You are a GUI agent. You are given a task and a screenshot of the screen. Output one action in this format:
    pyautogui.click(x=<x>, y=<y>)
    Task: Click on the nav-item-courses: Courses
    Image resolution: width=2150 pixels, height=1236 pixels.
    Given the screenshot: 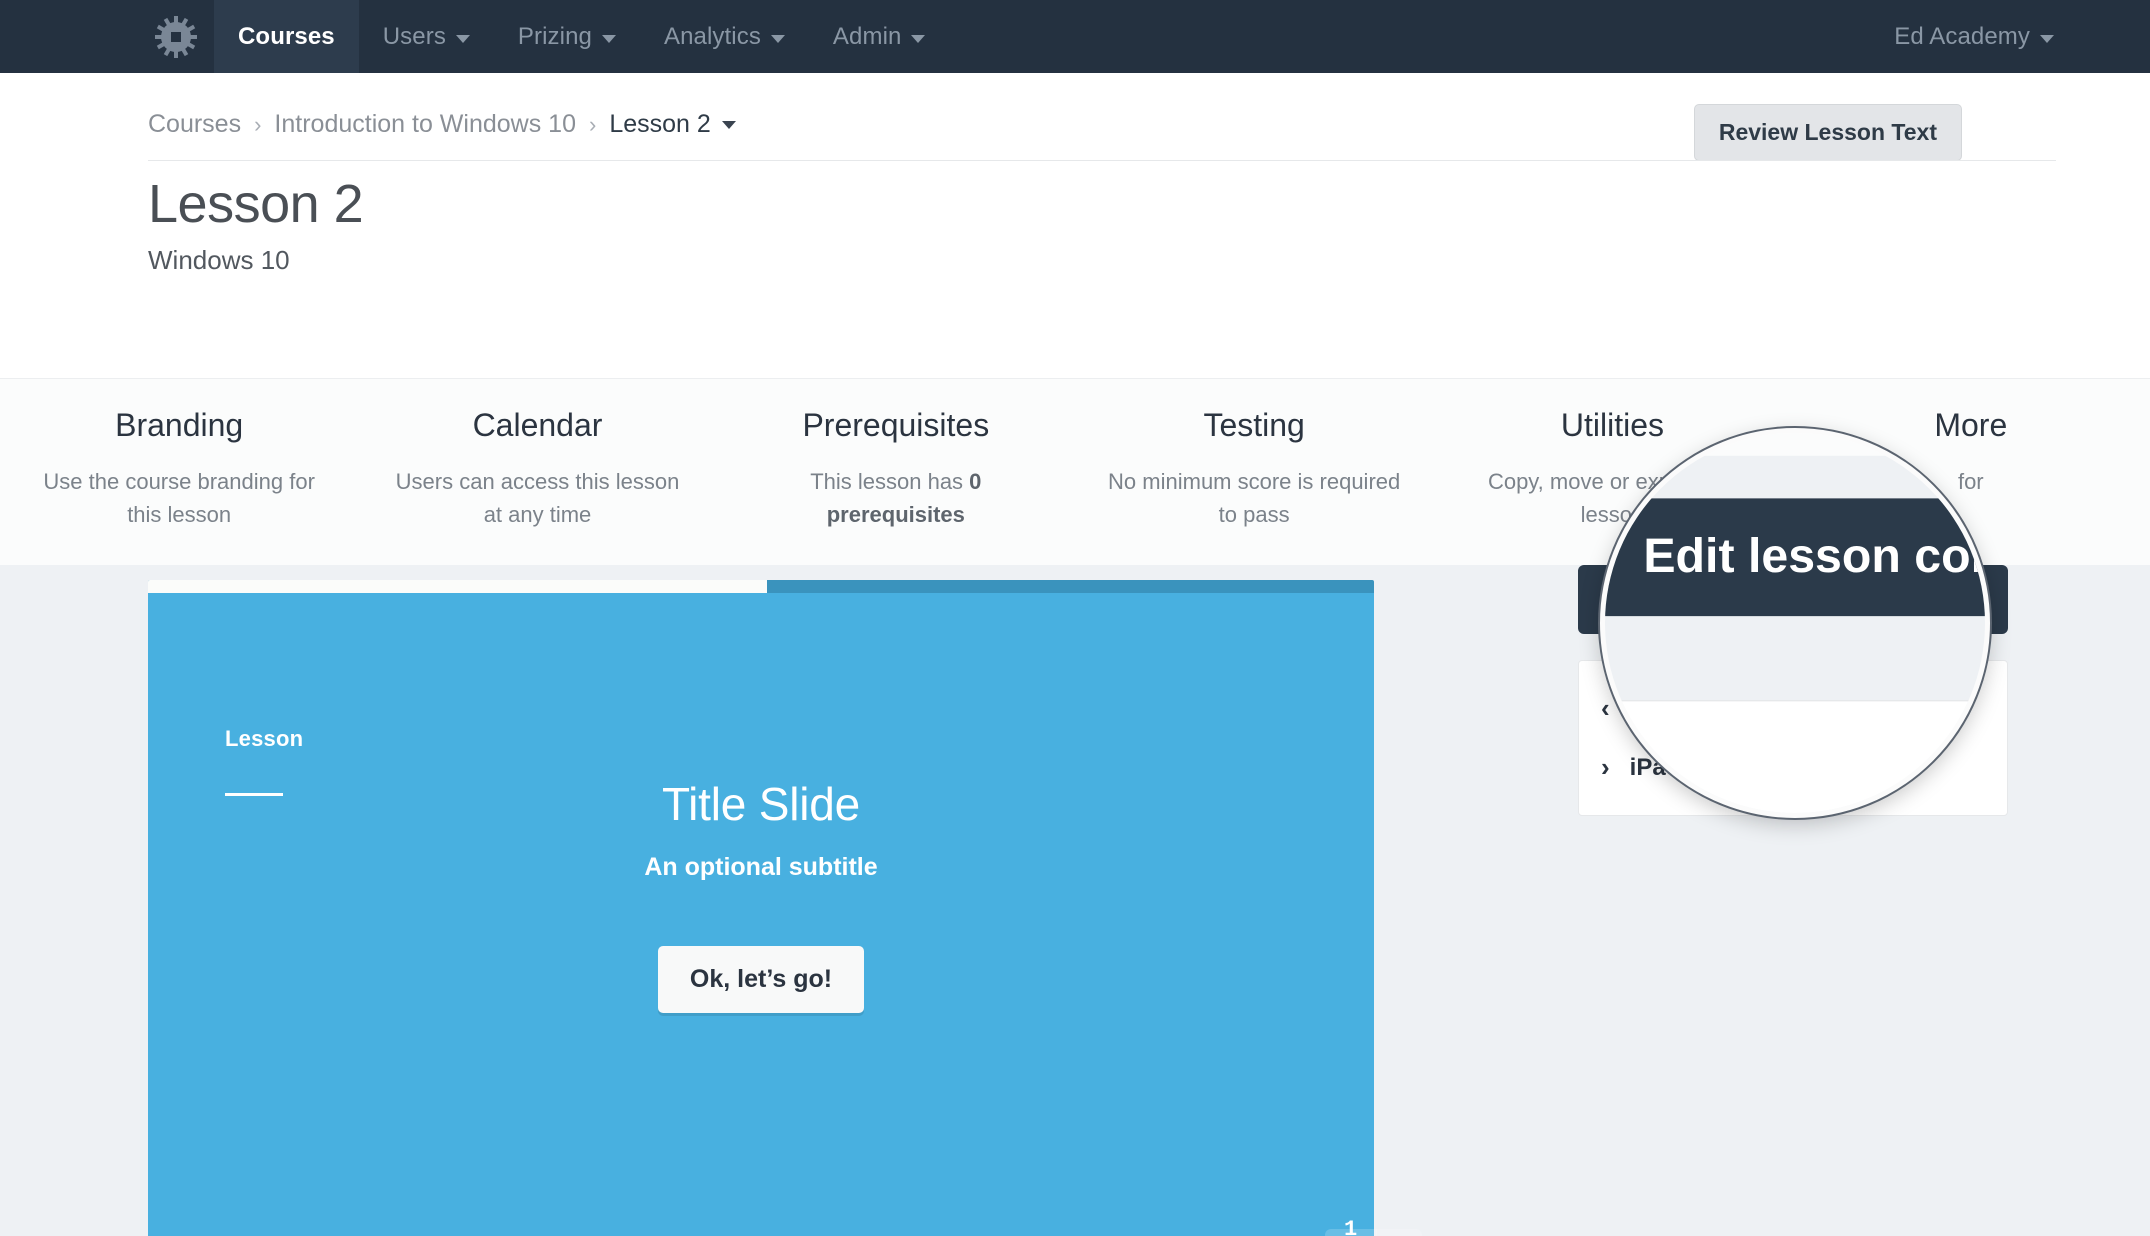 What is the action you would take?
    pyautogui.click(x=286, y=36)
    